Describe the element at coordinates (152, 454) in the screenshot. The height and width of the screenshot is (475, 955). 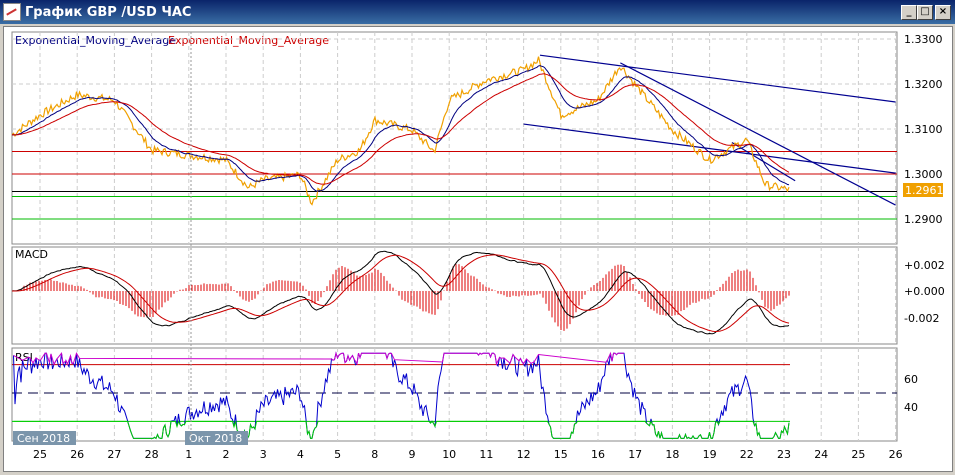
I see `x-tick-label: 28` at that location.